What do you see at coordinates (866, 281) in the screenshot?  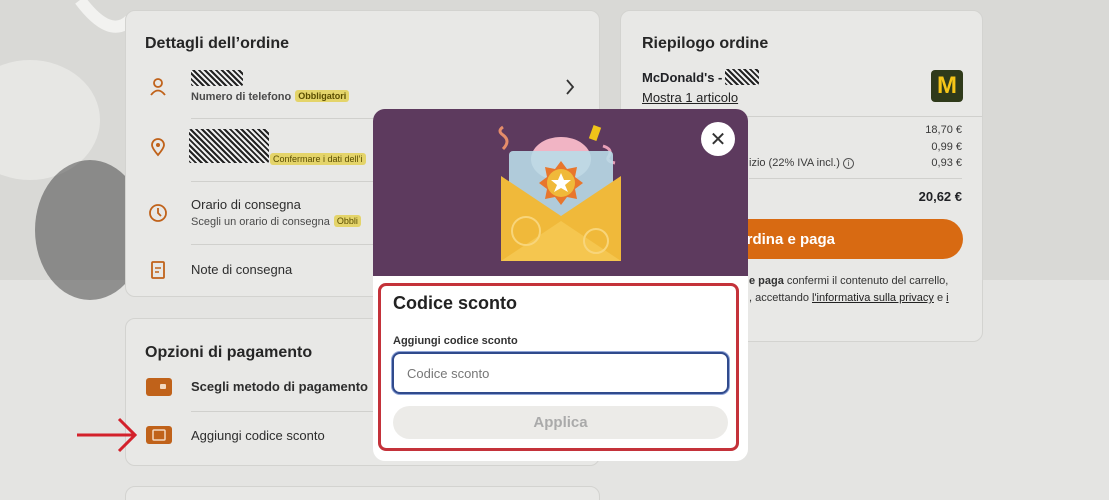 I see `legal-text: confermi il contenuto del carrello,` at bounding box center [866, 281].